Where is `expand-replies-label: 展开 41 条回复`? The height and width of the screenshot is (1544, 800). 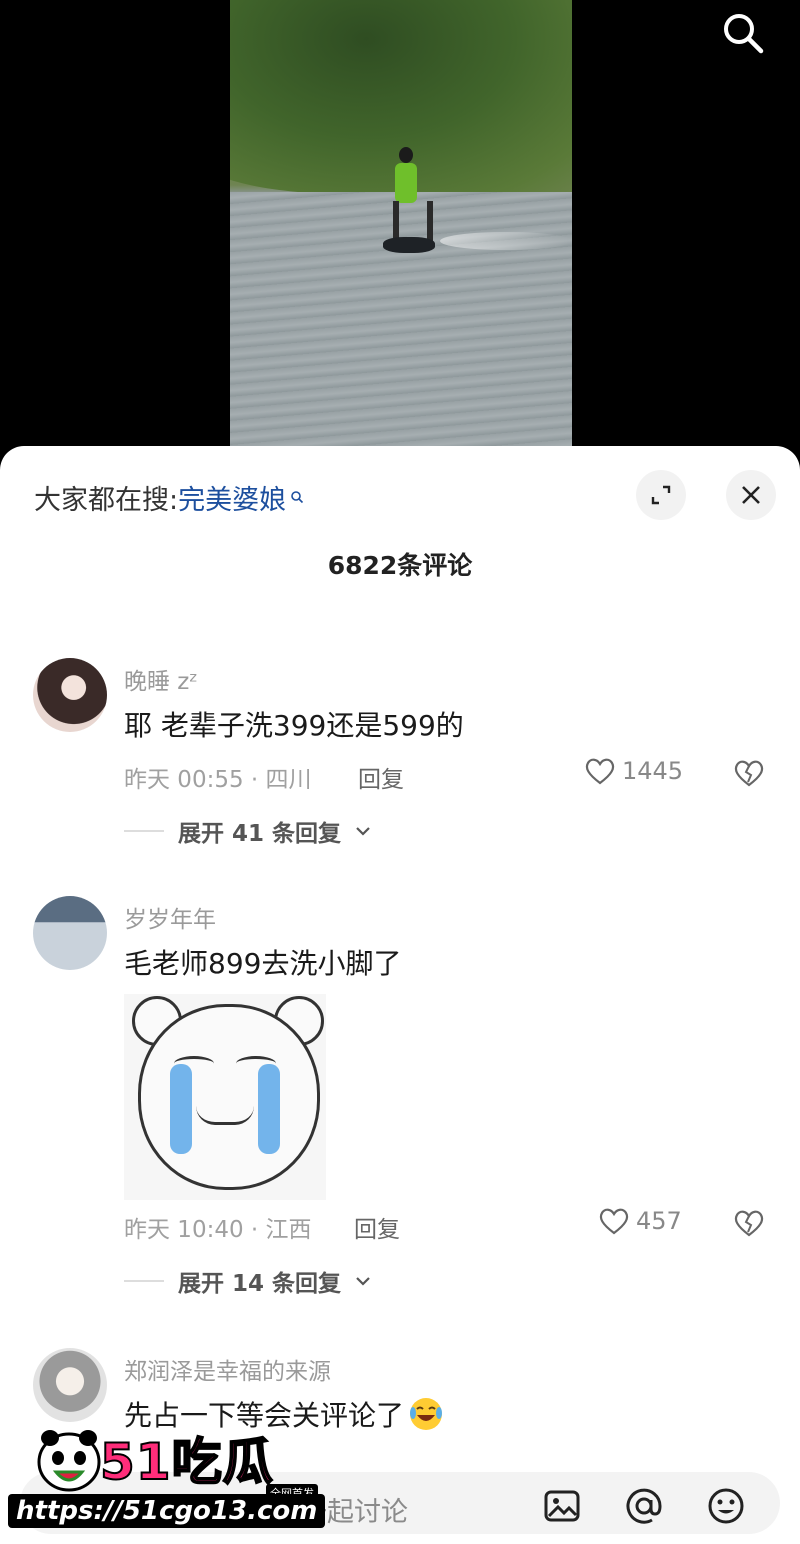 expand-replies-label: 展开 41 条回复 is located at coordinates (260, 834).